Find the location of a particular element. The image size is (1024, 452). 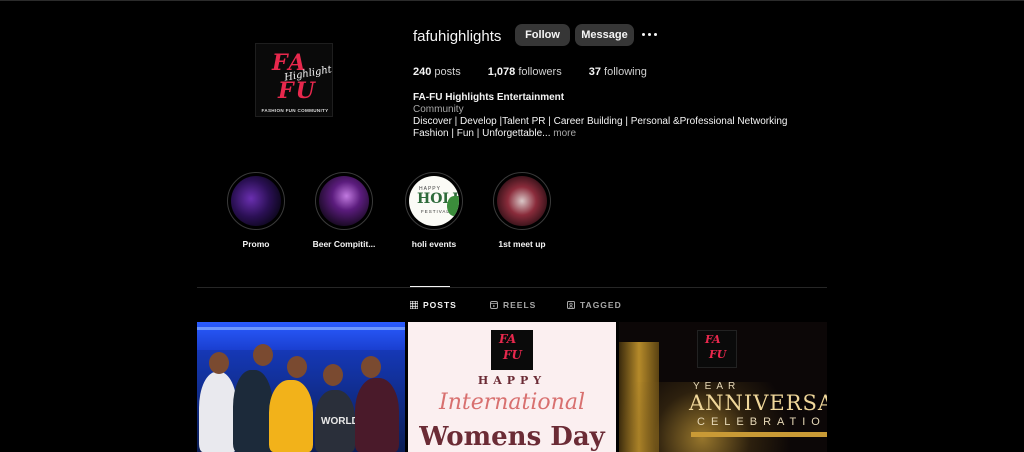

bio-line-2: Fashion | Fun | Unforgettable... more is located at coordinates (494, 133).